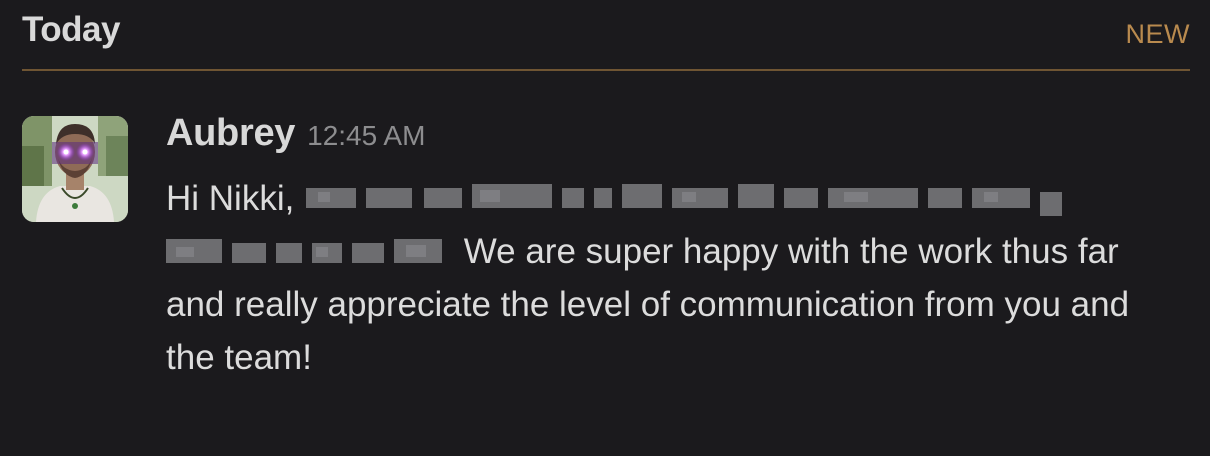 The height and width of the screenshot is (456, 1210). What do you see at coordinates (71, 29) in the screenshot?
I see `day-label: Today` at bounding box center [71, 29].